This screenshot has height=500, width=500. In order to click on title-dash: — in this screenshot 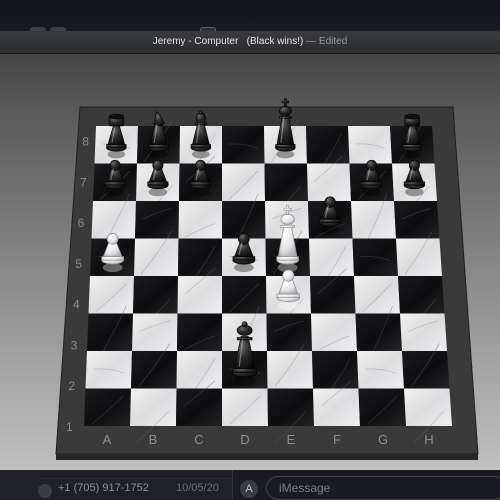, I will do `click(311, 41)`.